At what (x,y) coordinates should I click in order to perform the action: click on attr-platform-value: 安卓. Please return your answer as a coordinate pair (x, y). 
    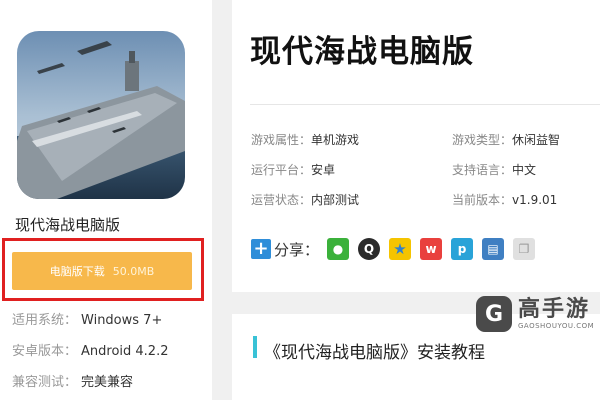
    Looking at the image, I should click on (323, 170).